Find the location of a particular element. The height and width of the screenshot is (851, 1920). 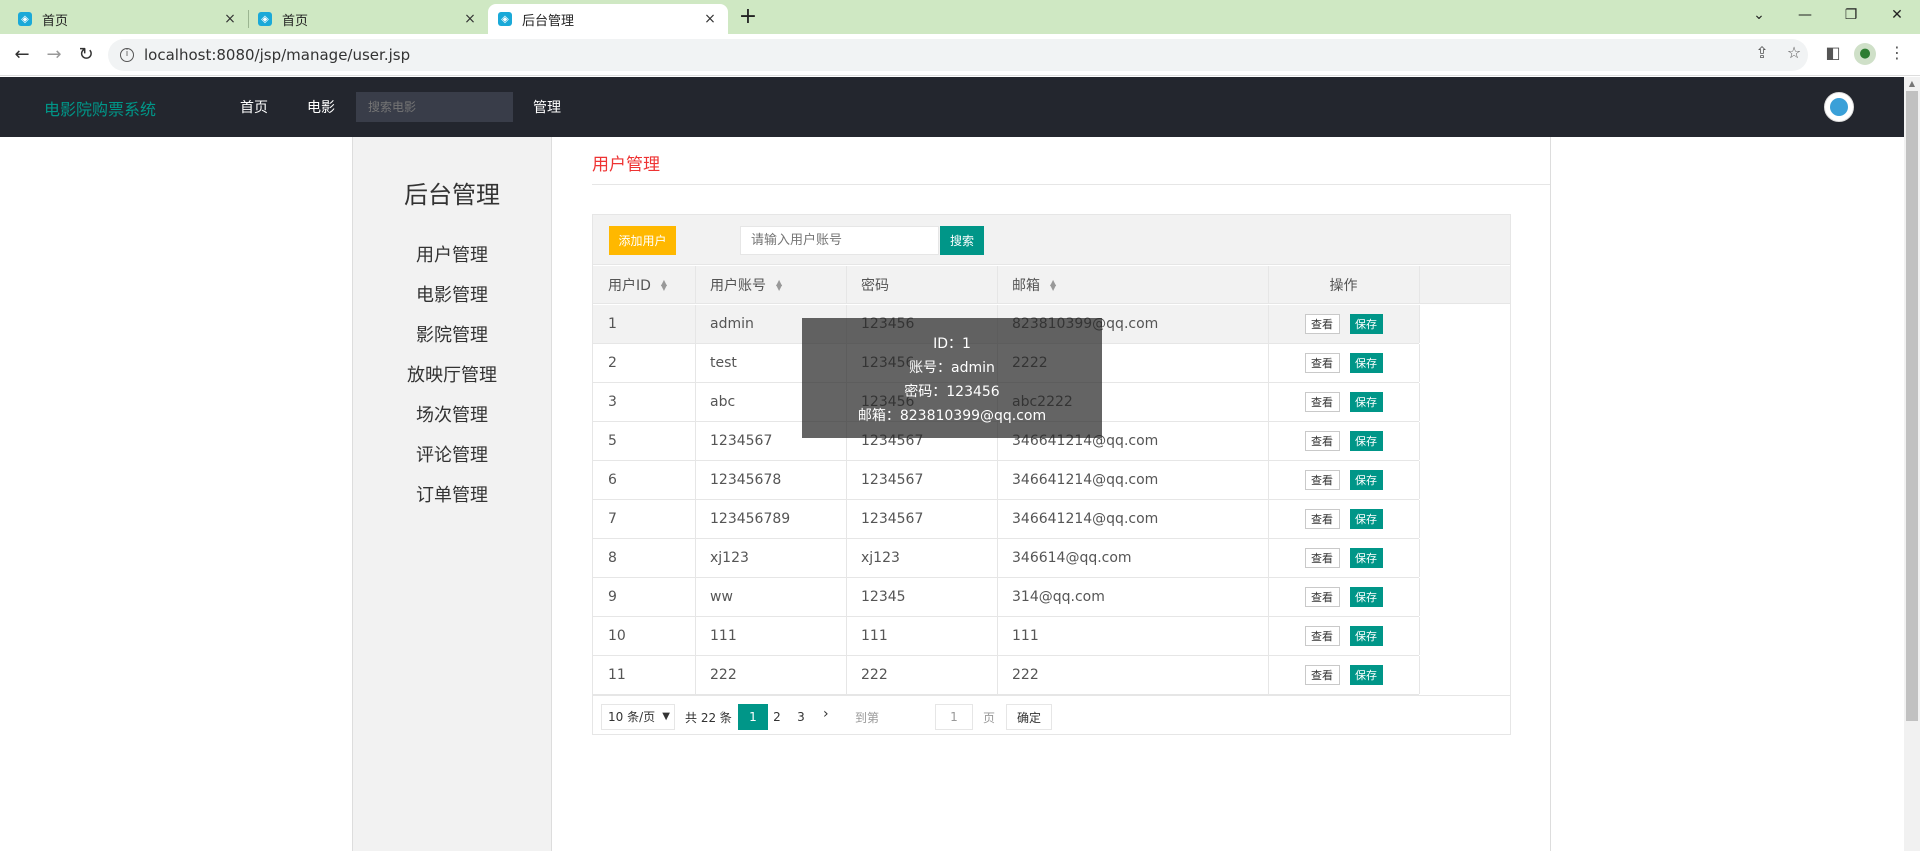

table-row: 11 222 222 222 查看 保存 is located at coordinates (1006, 675).